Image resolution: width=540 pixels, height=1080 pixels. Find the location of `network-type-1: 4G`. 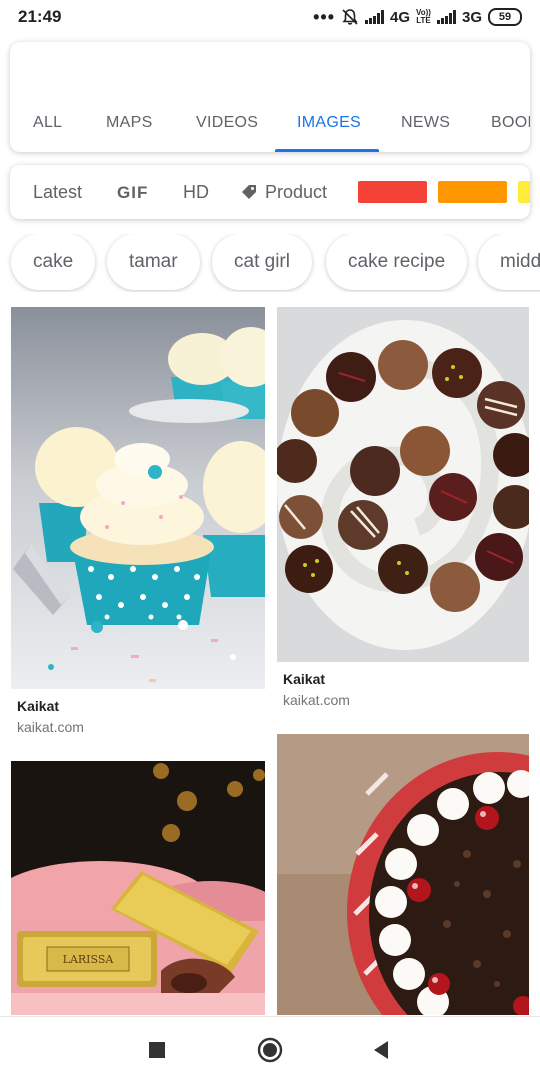

network-type-1: 4G is located at coordinates (400, 17).